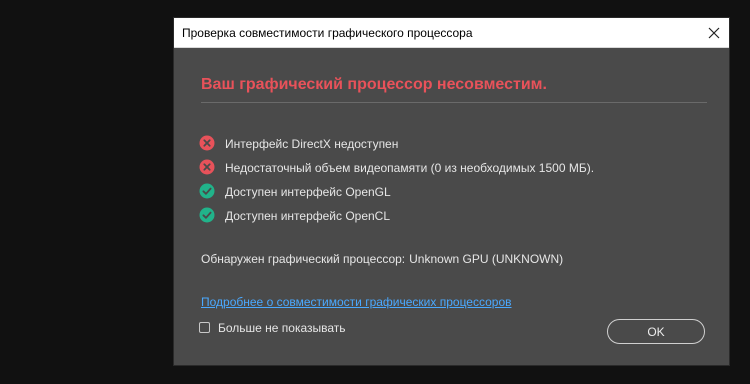 This screenshot has height=384, width=750. What do you see at coordinates (486, 259) in the screenshot?
I see `detected-gpu-value: Unknown GPU (UNKNOWN)` at bounding box center [486, 259].